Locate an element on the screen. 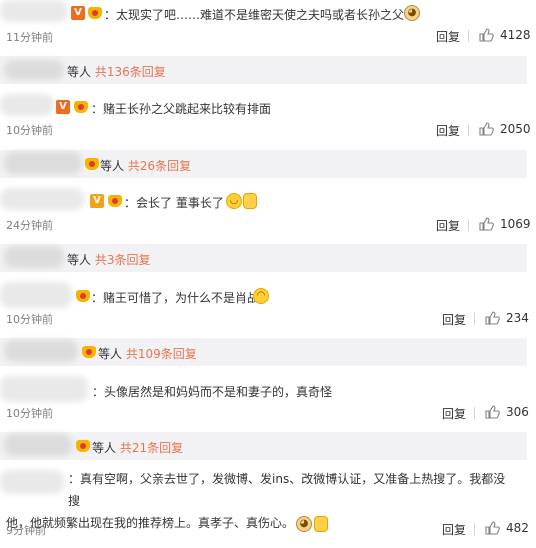 This screenshot has width=536, height=548. like-count: 482 is located at coordinates (517, 528).